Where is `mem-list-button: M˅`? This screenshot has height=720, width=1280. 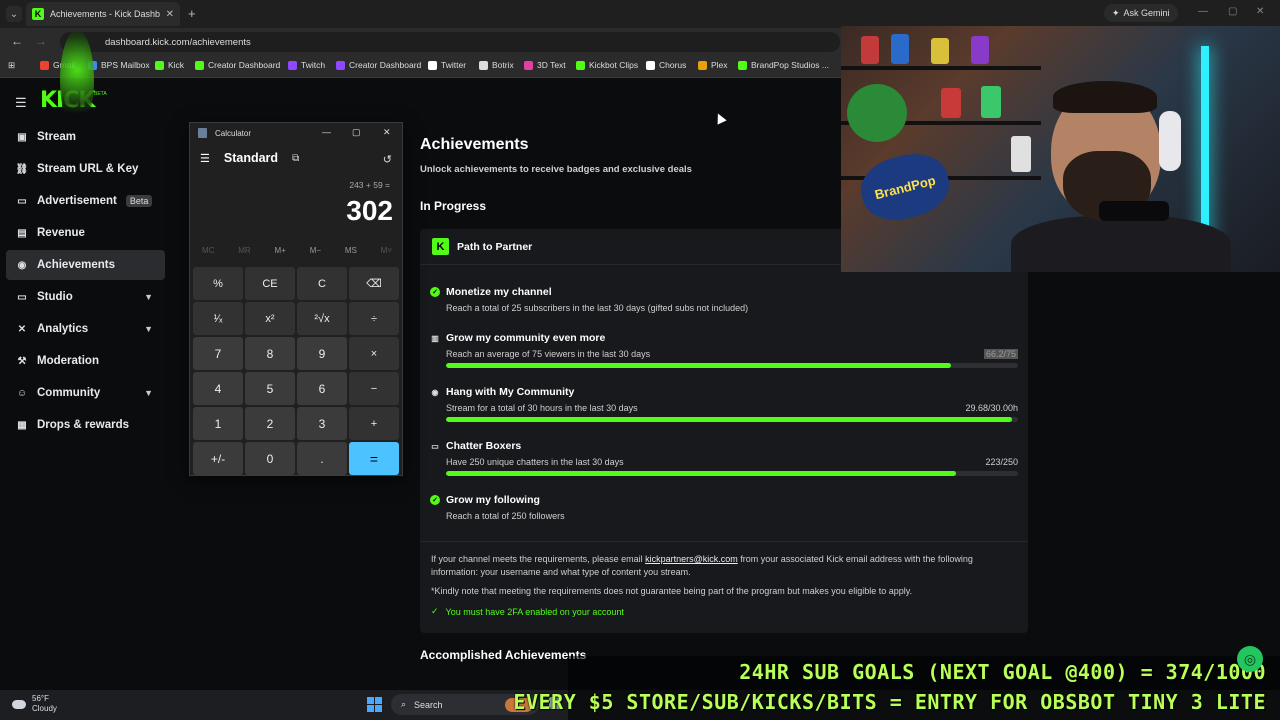 mem-list-button: M˅ is located at coordinates (386, 250).